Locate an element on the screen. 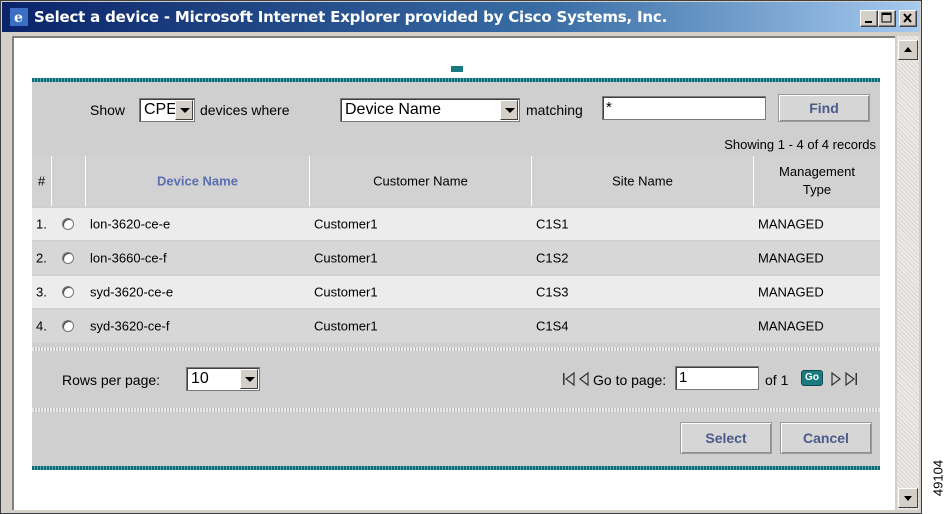 The width and height of the screenshot is (949, 514). maximize-icon is located at coordinates (886, 17).